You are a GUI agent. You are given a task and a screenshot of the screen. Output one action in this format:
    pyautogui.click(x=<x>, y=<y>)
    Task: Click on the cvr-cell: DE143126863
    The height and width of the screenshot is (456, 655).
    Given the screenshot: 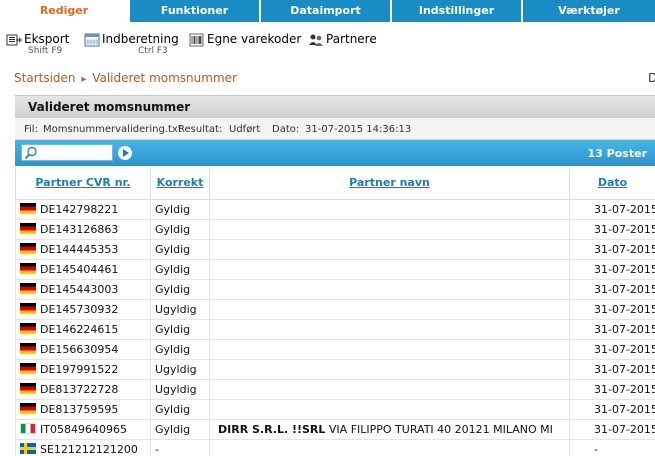 What is the action you would take?
    pyautogui.click(x=83, y=229)
    